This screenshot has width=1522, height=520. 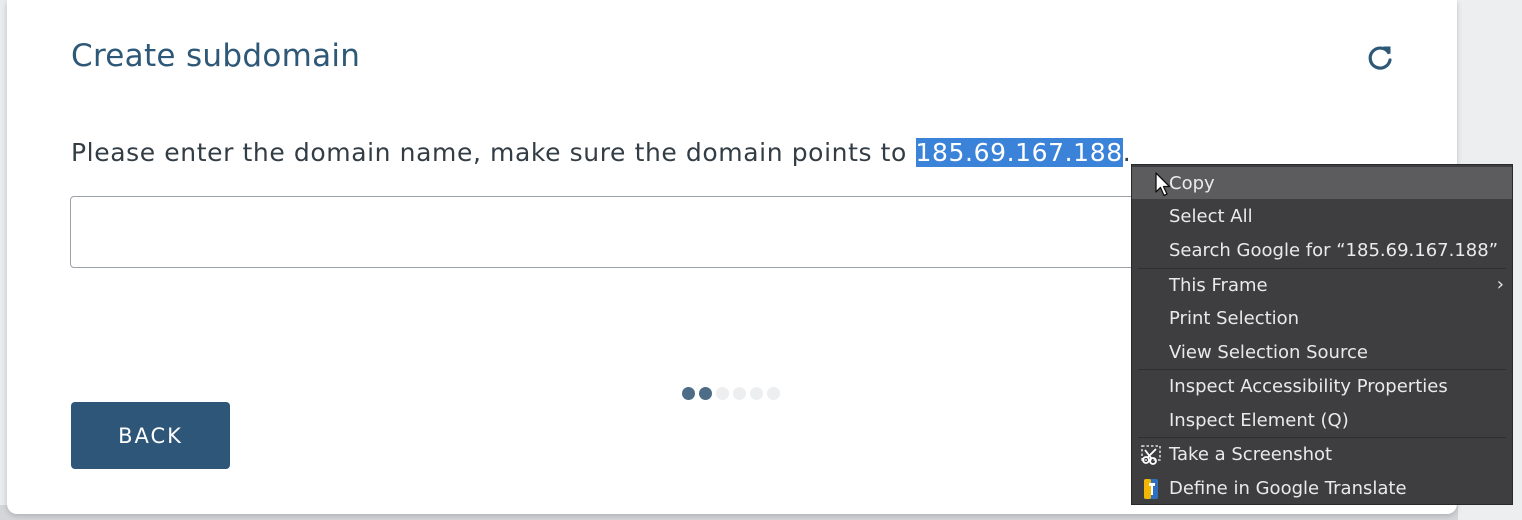 What do you see at coordinates (1259, 420) in the screenshot?
I see `menu-item-label: Inspect Element (Q)` at bounding box center [1259, 420].